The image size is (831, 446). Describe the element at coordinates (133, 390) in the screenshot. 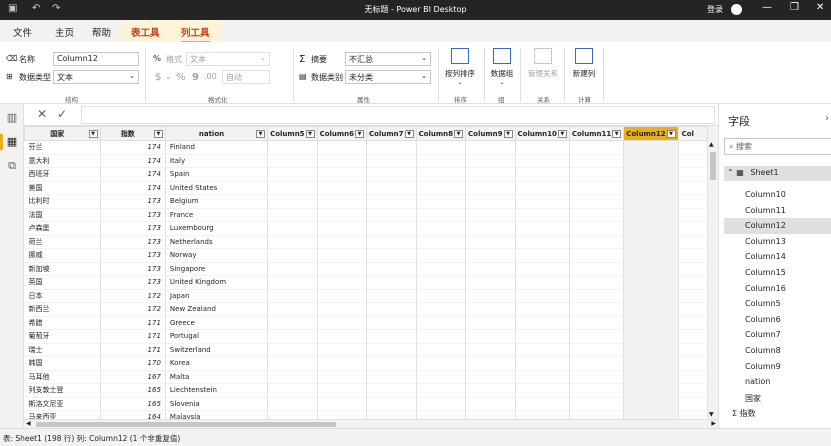

I see `table-cell: 165` at that location.